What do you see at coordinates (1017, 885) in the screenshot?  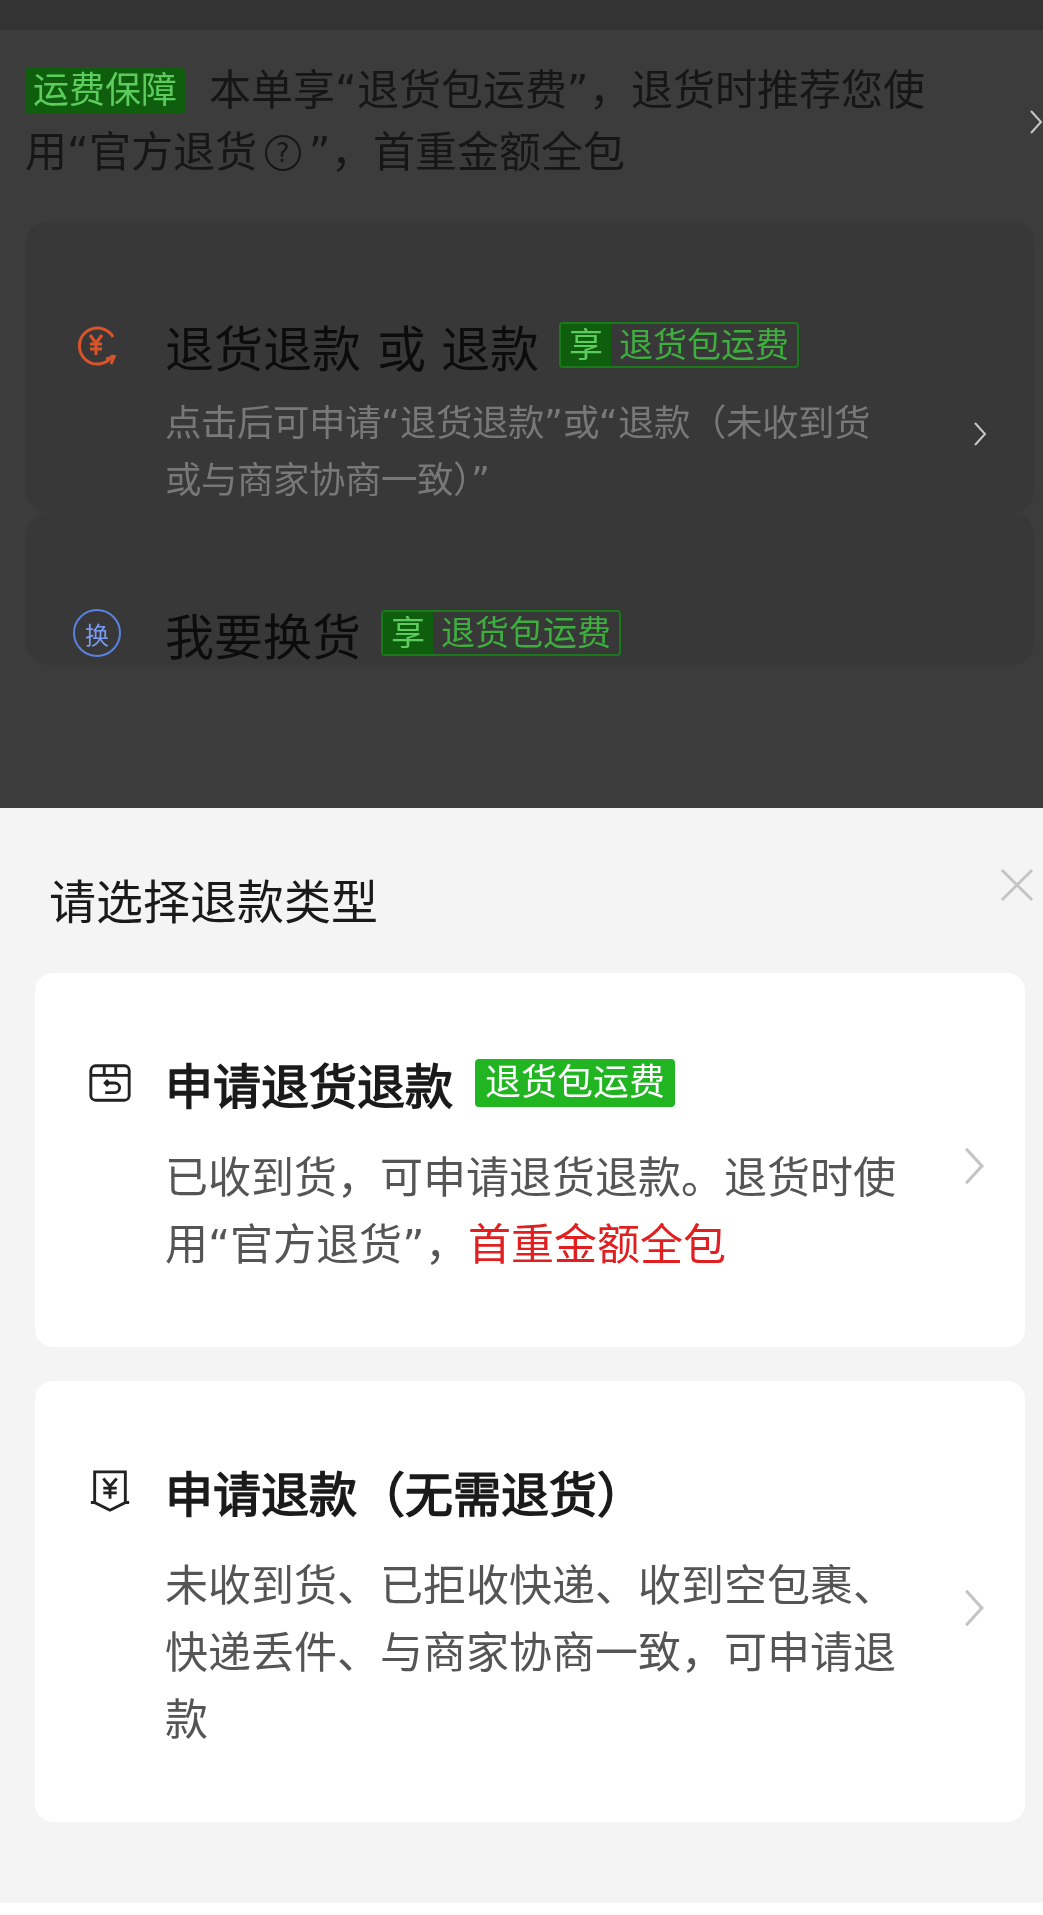 I see `close-icon` at bounding box center [1017, 885].